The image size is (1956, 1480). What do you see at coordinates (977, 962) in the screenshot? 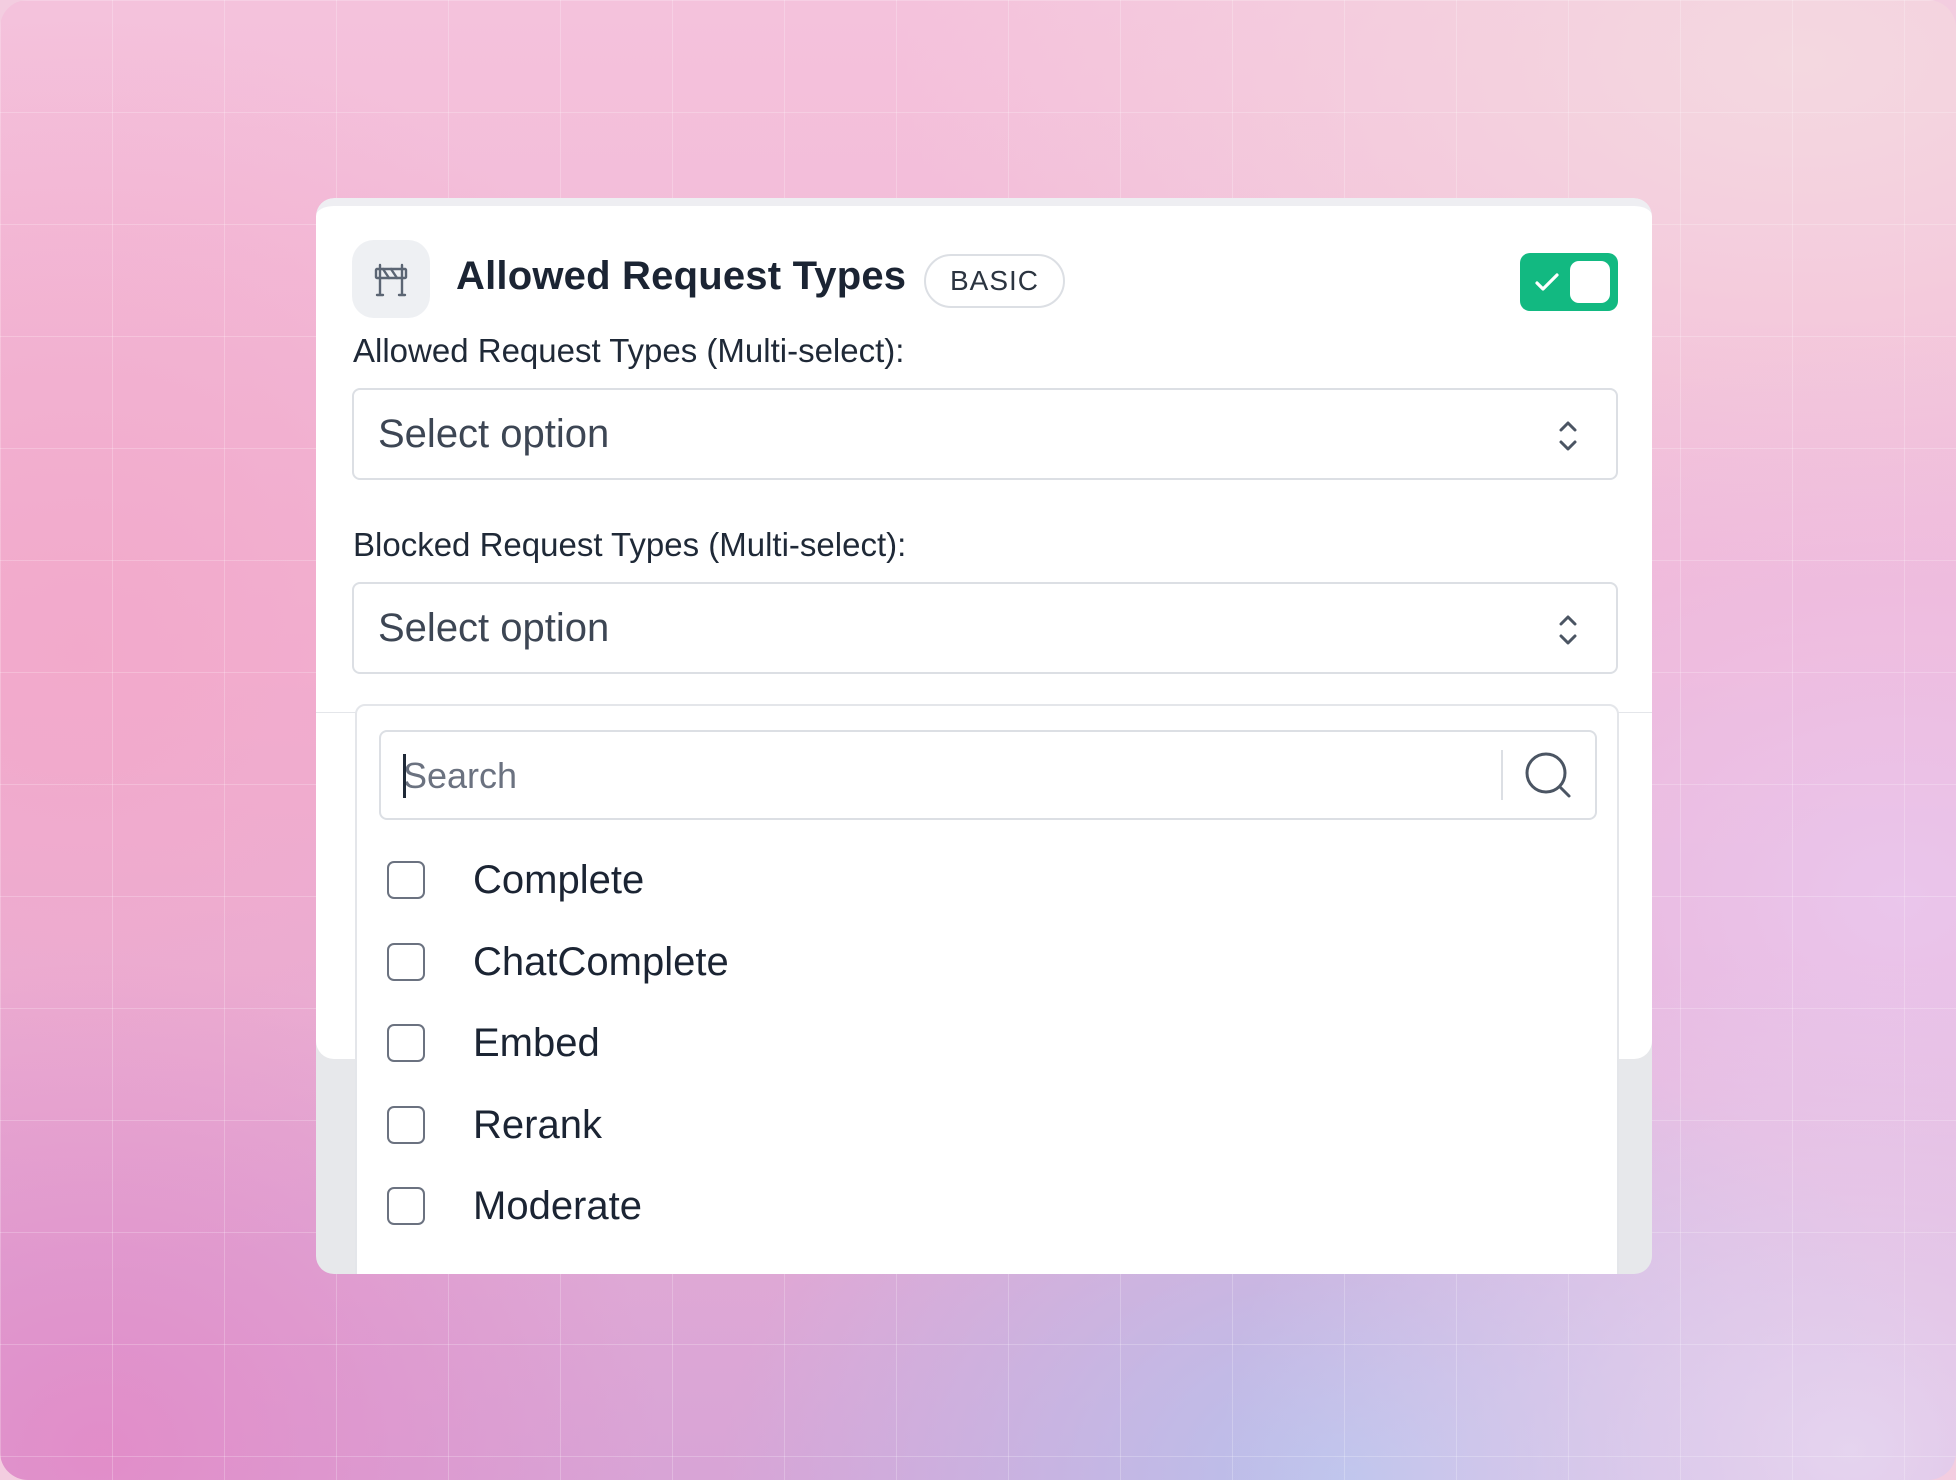
I see `option-chatcomplete: ChatComplete` at bounding box center [977, 962].